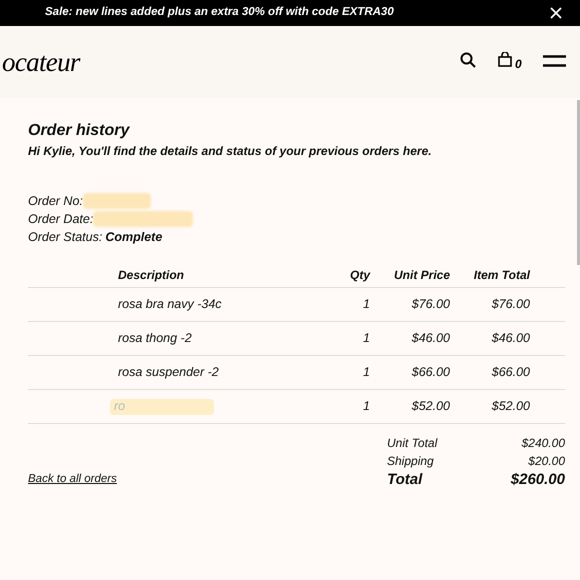  Describe the element at coordinates (543, 443) in the screenshot. I see `total-value: $240.00` at that location.